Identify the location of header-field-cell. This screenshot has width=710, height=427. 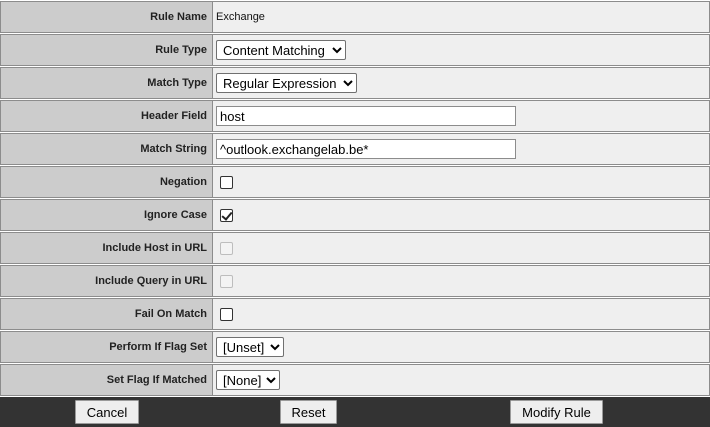
(461, 116).